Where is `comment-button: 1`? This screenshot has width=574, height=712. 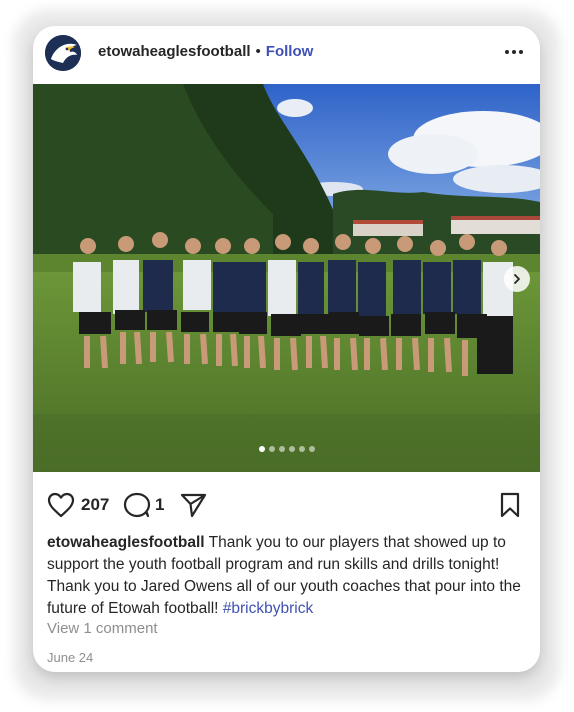
comment-button: 1 is located at coordinates (143, 505).